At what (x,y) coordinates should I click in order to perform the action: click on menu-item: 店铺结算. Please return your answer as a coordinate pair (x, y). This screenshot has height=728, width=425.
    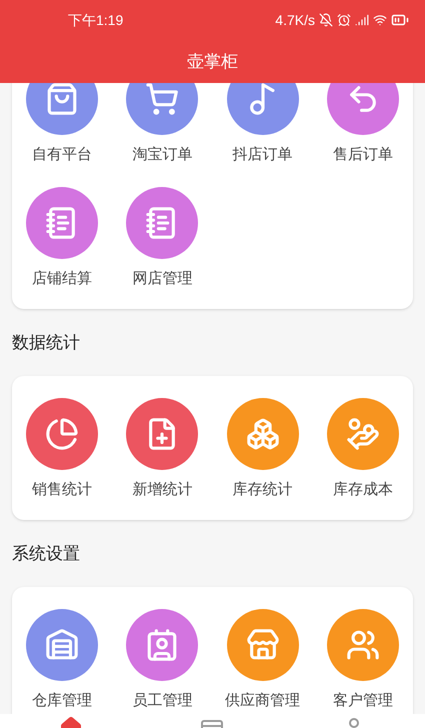
    Looking at the image, I should click on (62, 238).